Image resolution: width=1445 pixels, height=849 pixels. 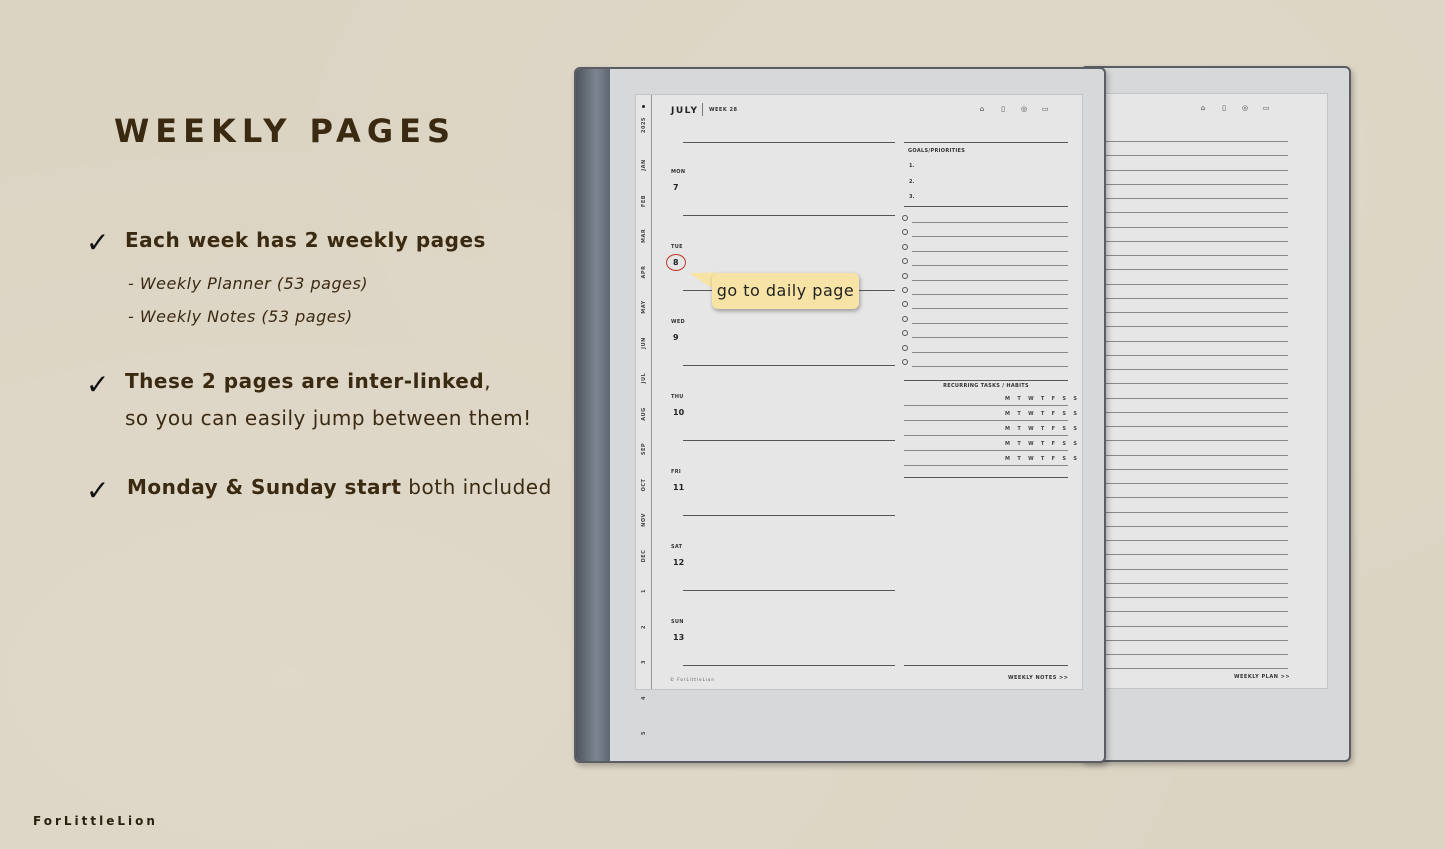 What do you see at coordinates (678, 412) in the screenshot?
I see `day-number-link: 10` at bounding box center [678, 412].